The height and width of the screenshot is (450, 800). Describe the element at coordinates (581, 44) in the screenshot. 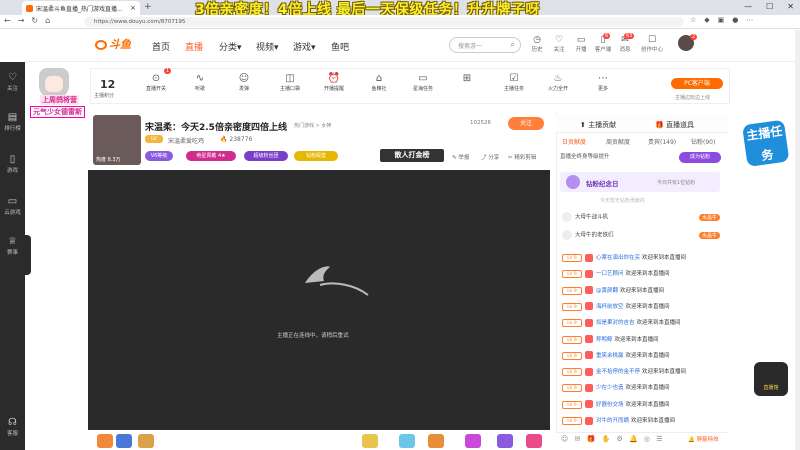

I see `header-broadcast: ▭ 开播` at that location.